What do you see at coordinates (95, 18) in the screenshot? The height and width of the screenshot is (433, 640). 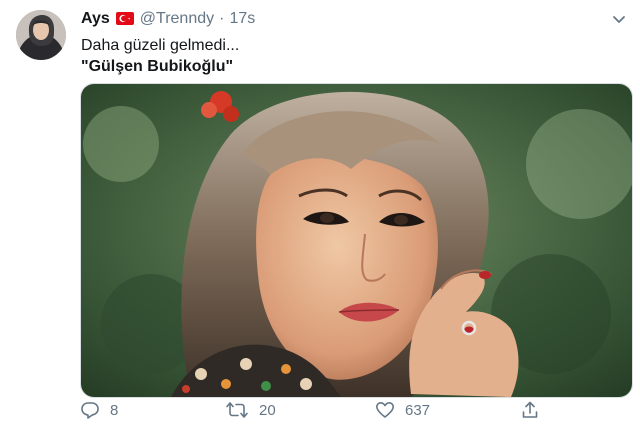 I see `author-name: Ays` at bounding box center [95, 18].